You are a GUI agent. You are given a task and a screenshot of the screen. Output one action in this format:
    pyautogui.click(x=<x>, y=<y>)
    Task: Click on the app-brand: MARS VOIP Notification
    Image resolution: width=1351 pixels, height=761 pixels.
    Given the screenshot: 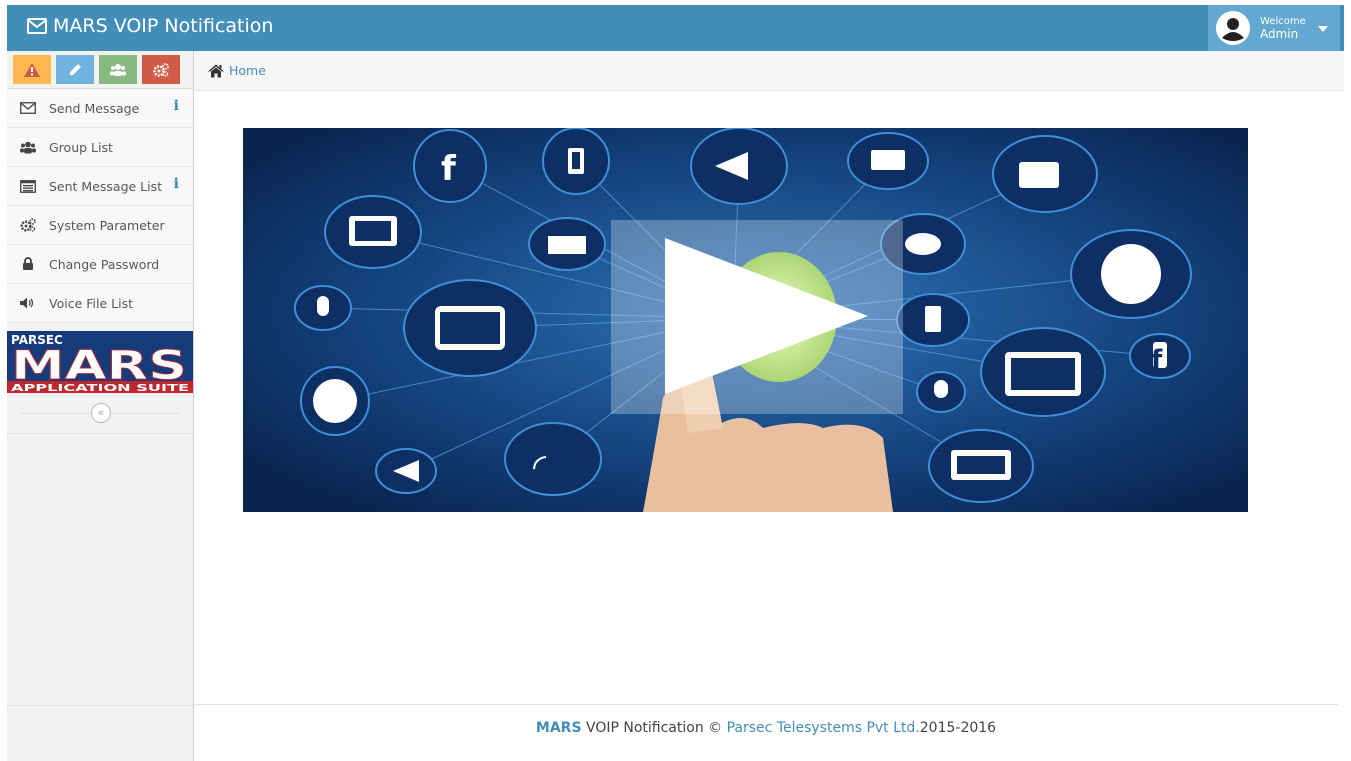 What is the action you would take?
    pyautogui.click(x=150, y=26)
    